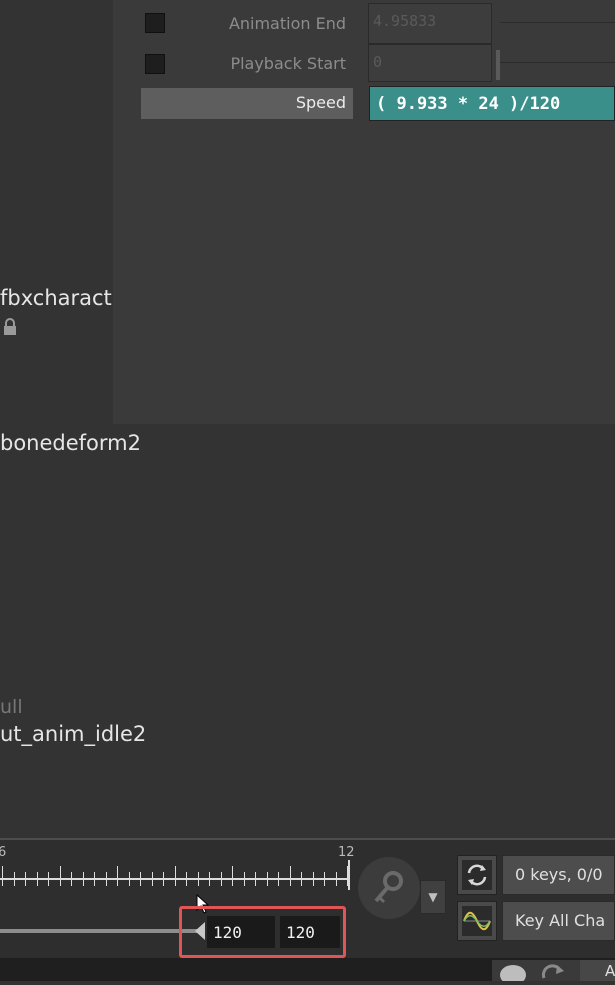 The image size is (615, 985). I want to click on ruler-label-start: 6, so click(3, 852).